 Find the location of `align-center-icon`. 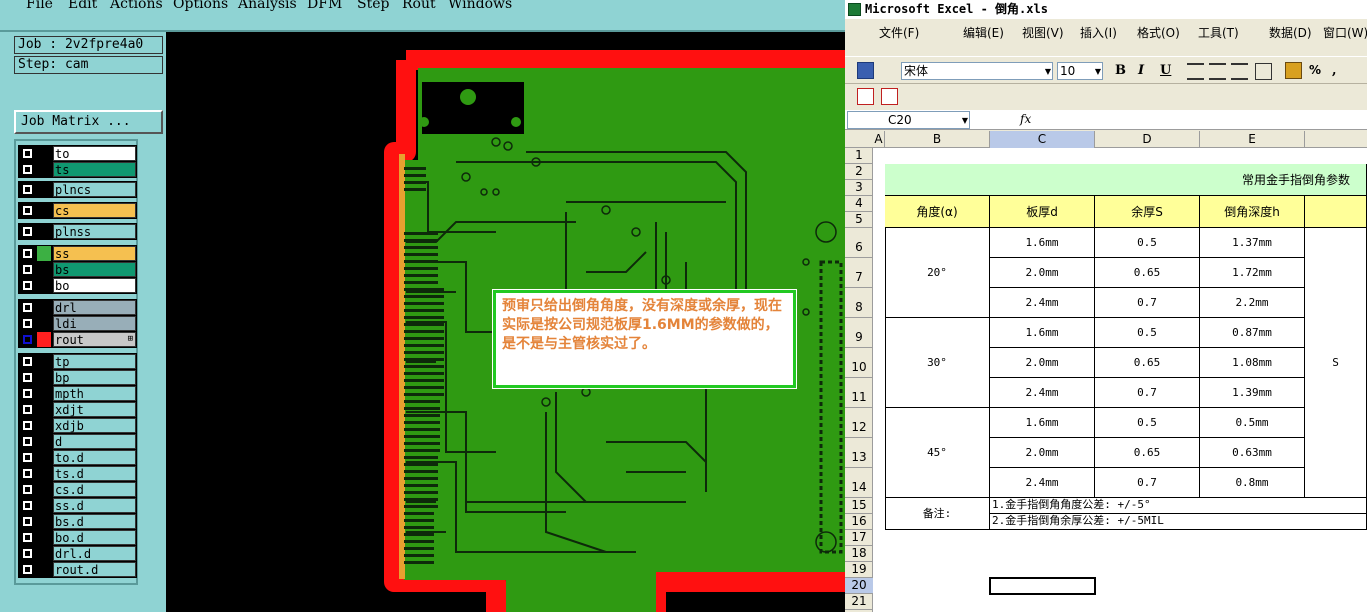

align-center-icon is located at coordinates (1217, 71).